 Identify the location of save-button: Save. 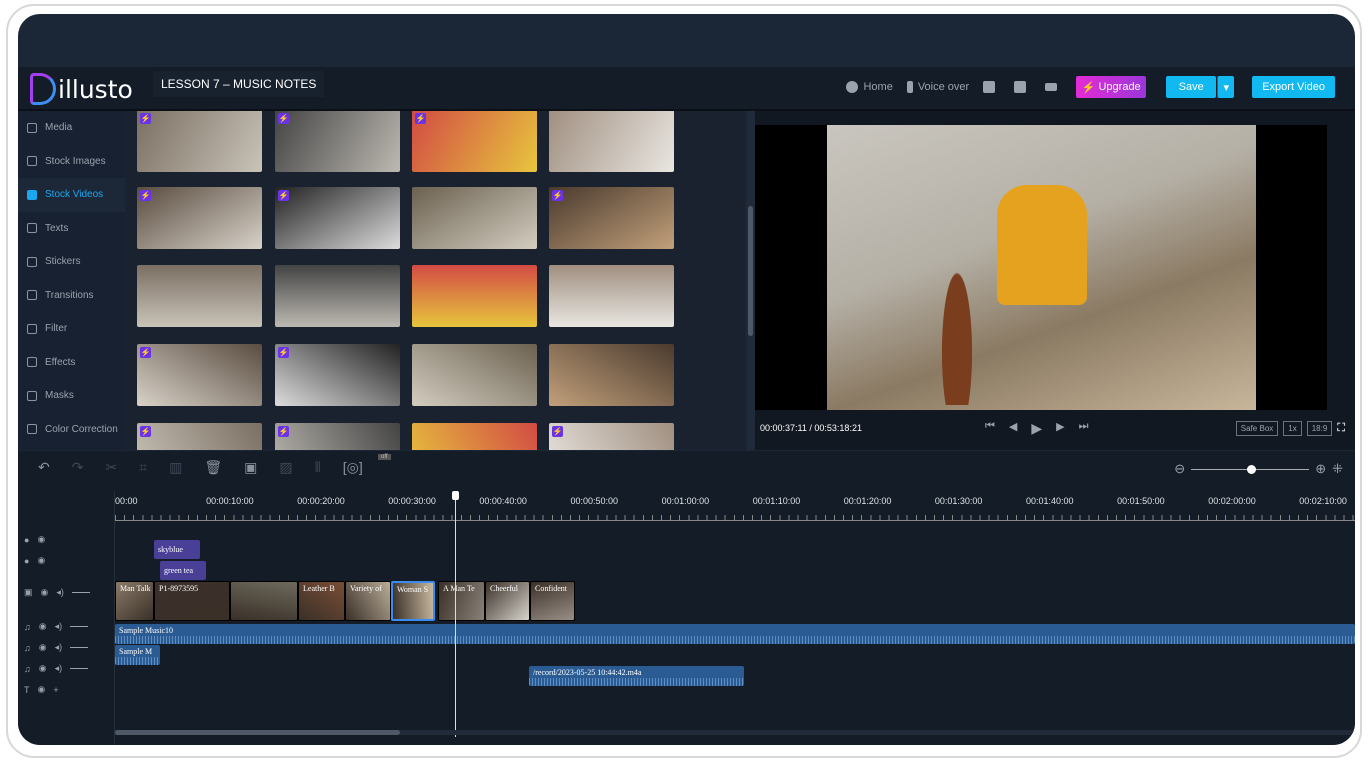
(1191, 87).